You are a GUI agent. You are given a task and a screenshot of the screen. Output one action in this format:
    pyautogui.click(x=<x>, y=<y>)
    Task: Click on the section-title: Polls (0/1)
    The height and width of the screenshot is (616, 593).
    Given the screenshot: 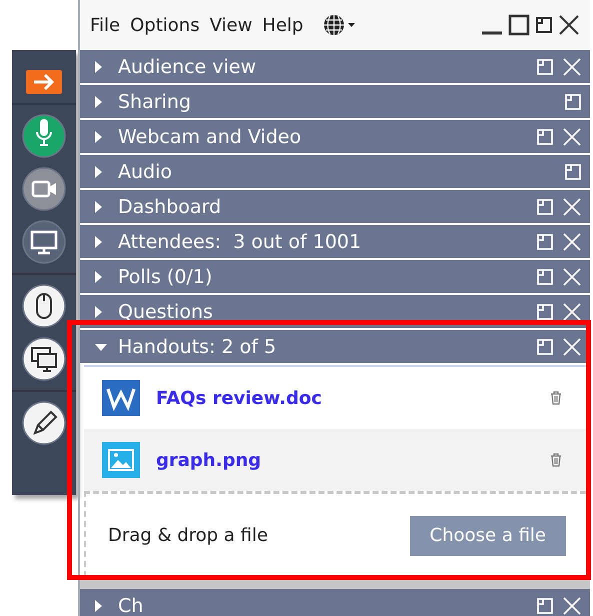 What is the action you would take?
    pyautogui.click(x=165, y=277)
    